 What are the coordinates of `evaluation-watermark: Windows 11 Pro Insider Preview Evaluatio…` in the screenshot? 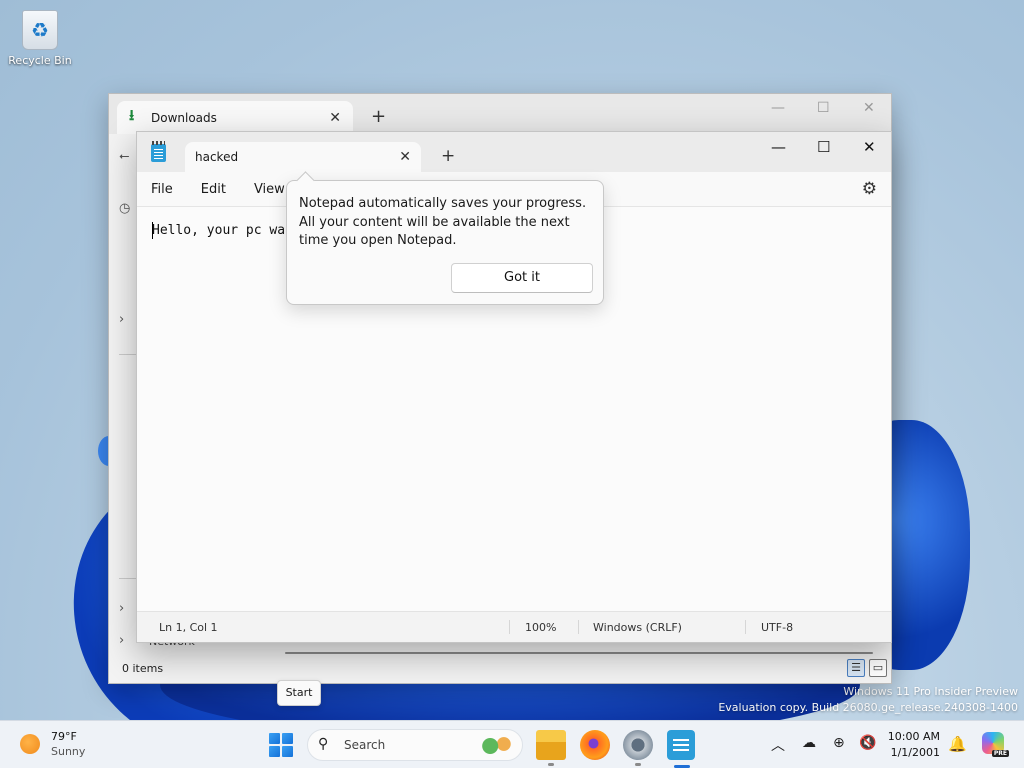 It's located at (868, 700).